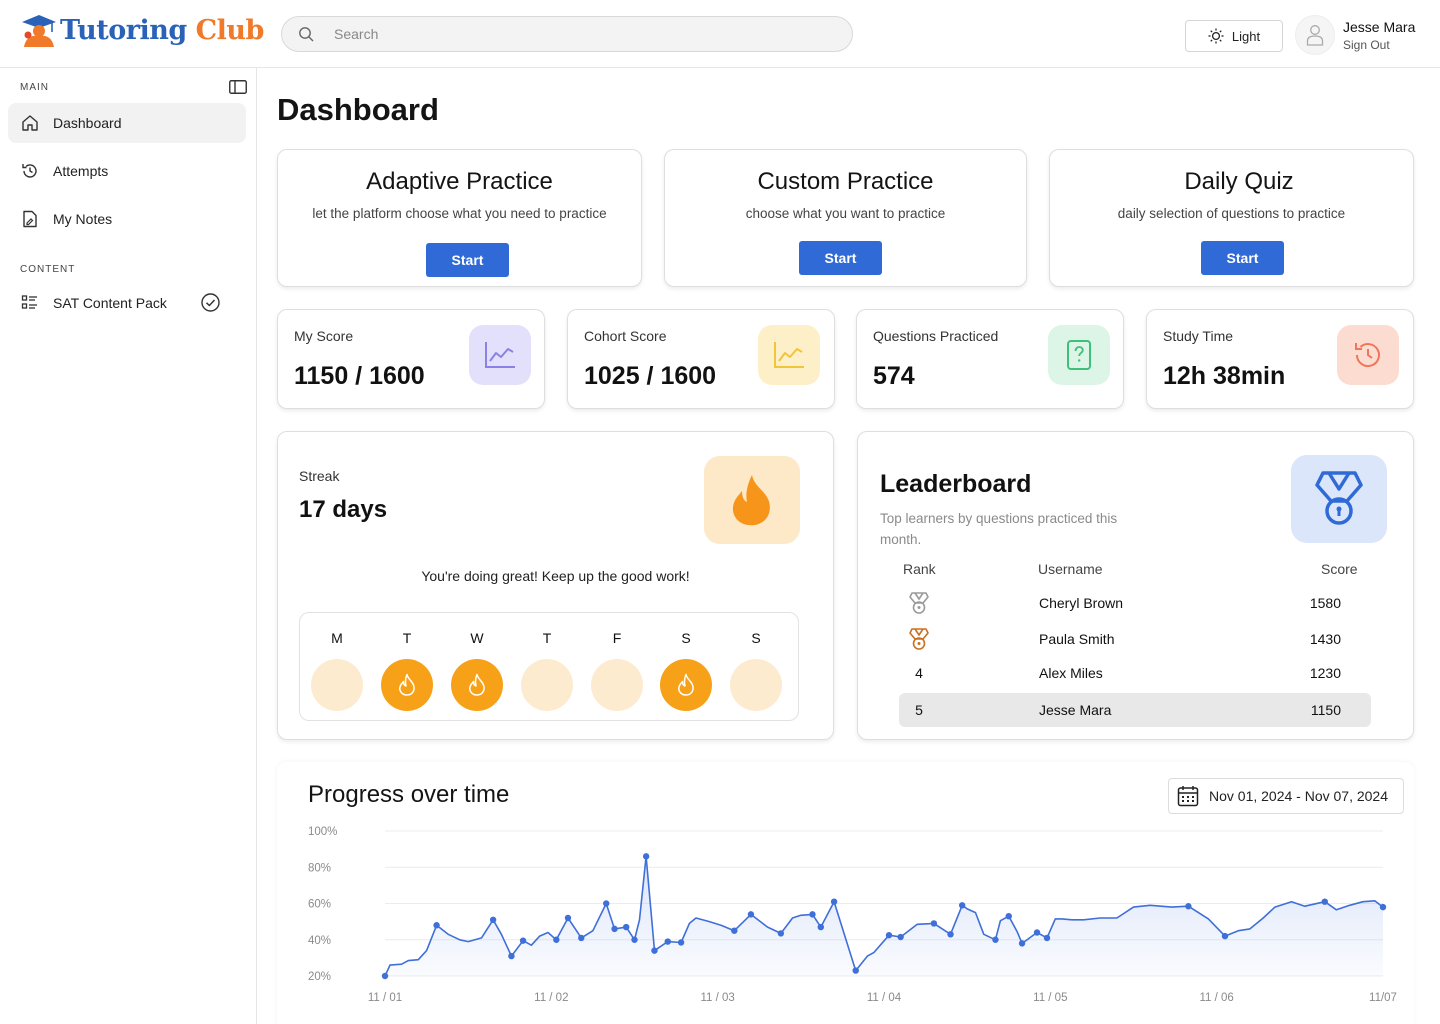 This screenshot has height=1024, width=1440. I want to click on leaderboard-row: Paula Smith 1430, so click(1135, 639).